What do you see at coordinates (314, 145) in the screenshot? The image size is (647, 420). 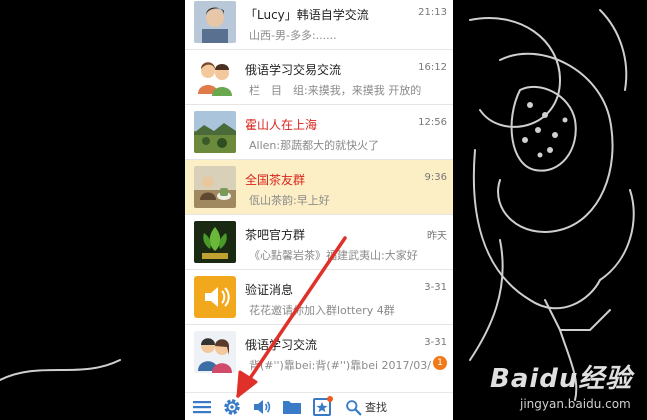 I see `conversation-preview: Allen:那蔬都大的就快火了` at bounding box center [314, 145].